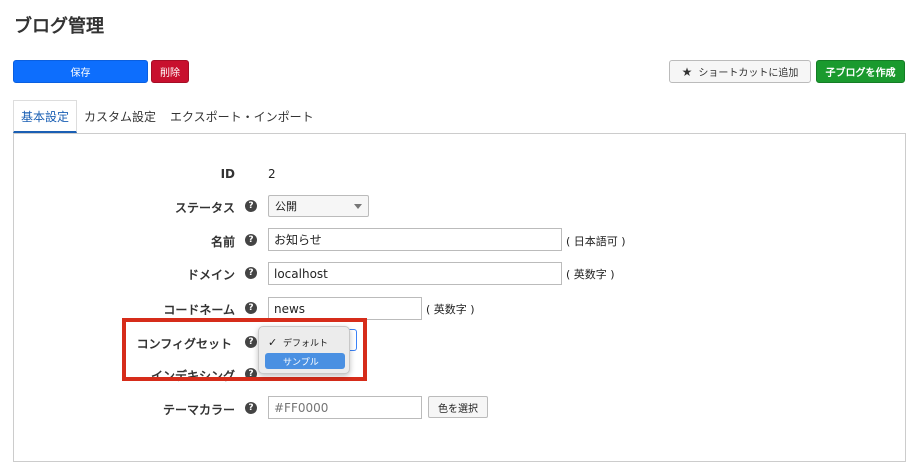 Image resolution: width=917 pixels, height=470 pixels. I want to click on dropdown-option-default: ✓ デフォルト, so click(305, 342).